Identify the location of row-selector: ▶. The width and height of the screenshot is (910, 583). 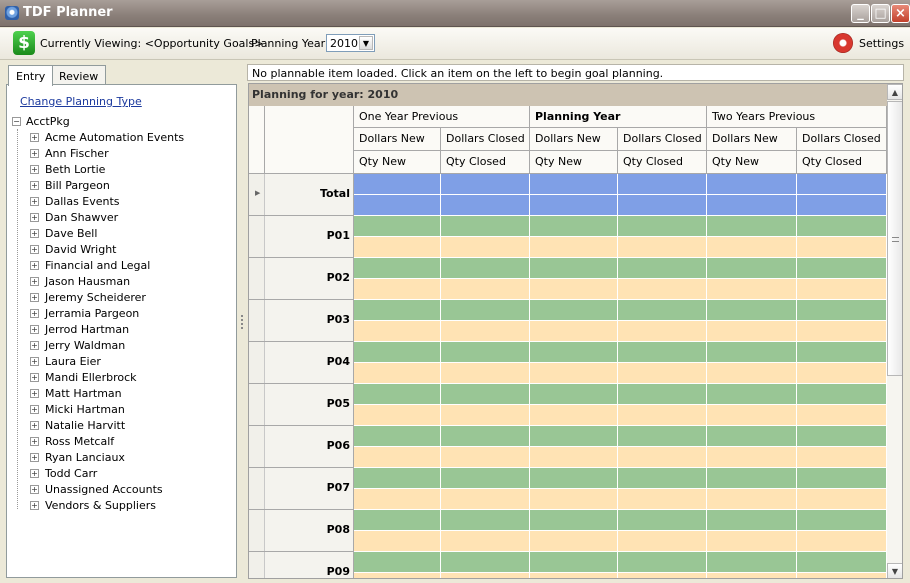
(257, 194).